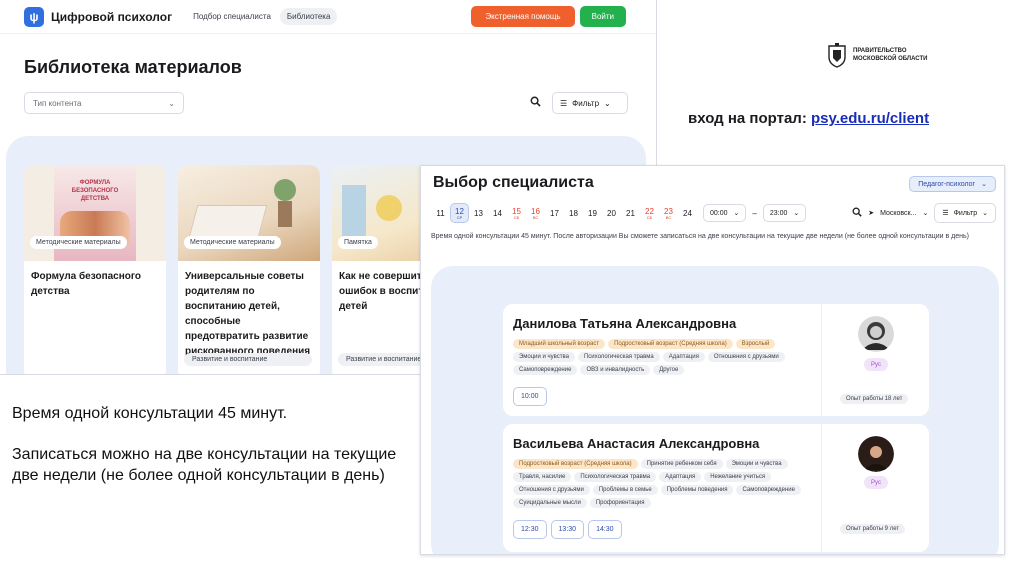 This screenshot has height=568, width=1024. I want to click on topic-chip: Профориентация, so click(620, 503).